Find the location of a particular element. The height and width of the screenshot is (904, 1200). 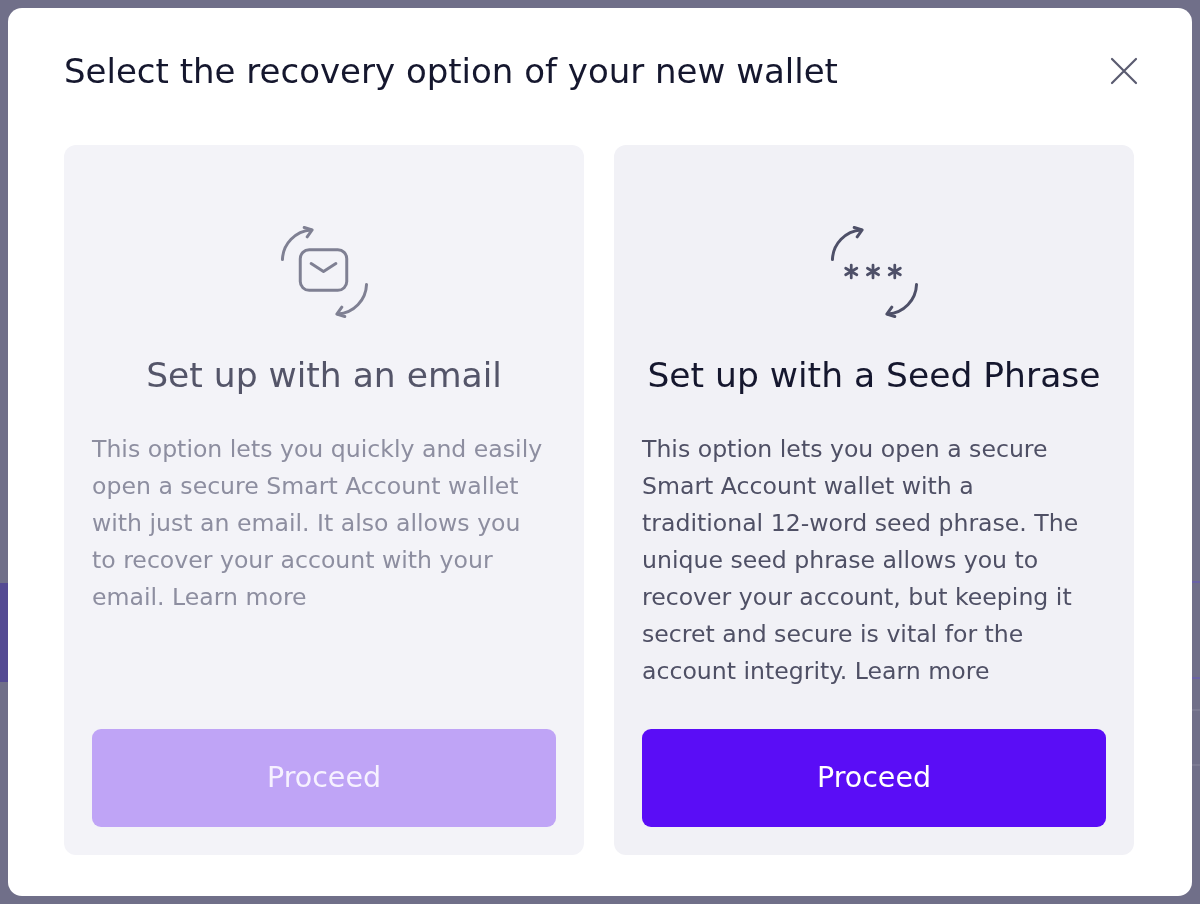

option-description: This option lets you open a secure Smart Account wallet with a traditional 12-word seed phrase. The unique seed phrase allows you to recover your account, but keeping it secret and secure is vital for the account integrity. Learn more is located at coordinates (861, 560).